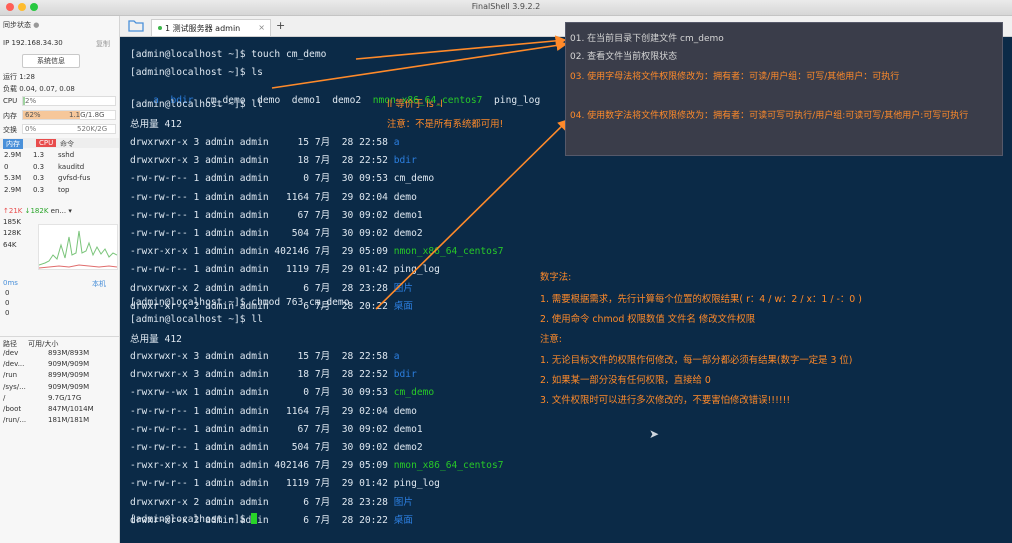 Image resolution: width=1012 pixels, height=543 pixels. Describe the element at coordinates (654, 434) in the screenshot. I see `mouse-pointer-icon: ➤` at that location.